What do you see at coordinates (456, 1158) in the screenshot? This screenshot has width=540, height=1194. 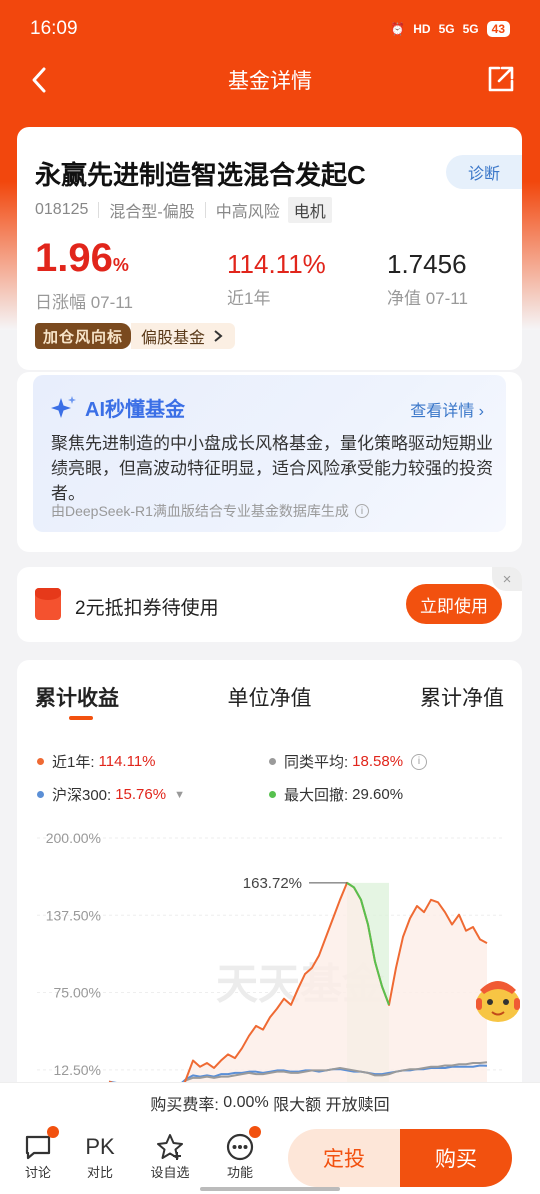 I see `buy-button: 购买` at bounding box center [456, 1158].